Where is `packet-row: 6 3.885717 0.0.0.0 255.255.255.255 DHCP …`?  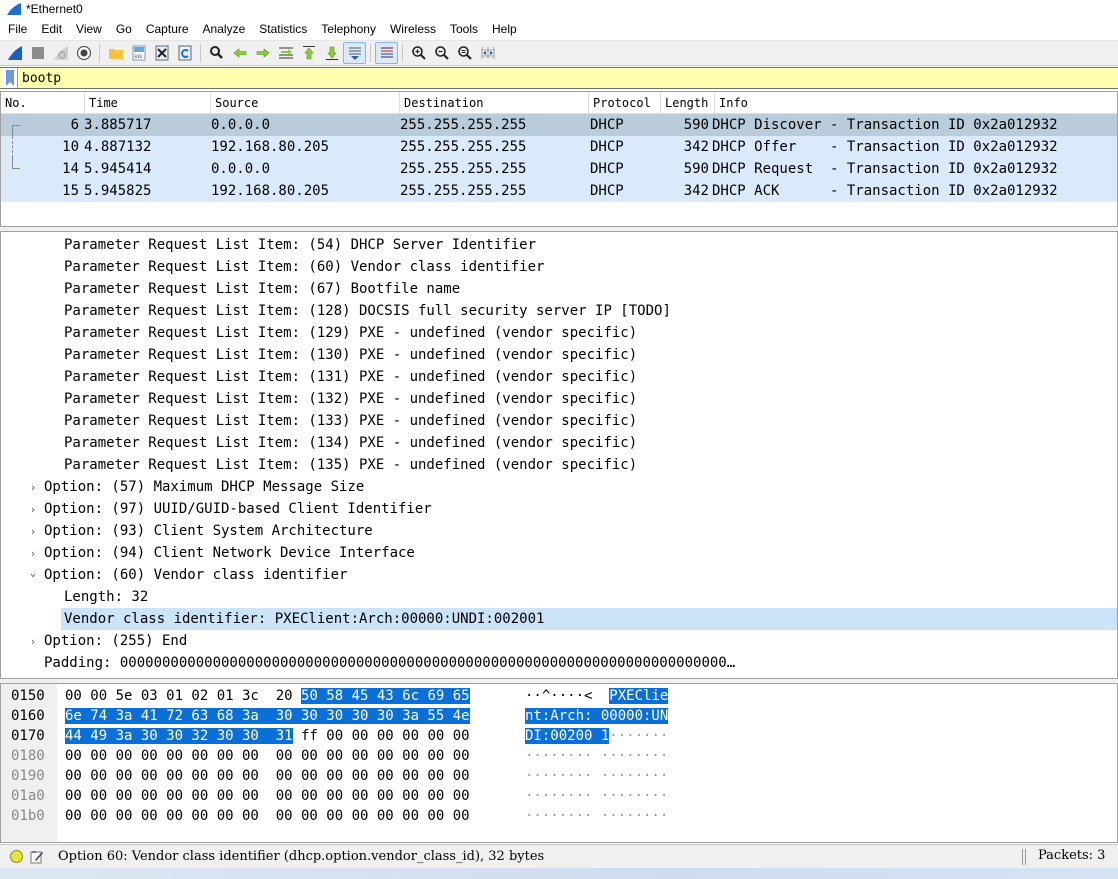 packet-row: 6 3.885717 0.0.0.0 255.255.255.255 DHCP … is located at coordinates (559, 125).